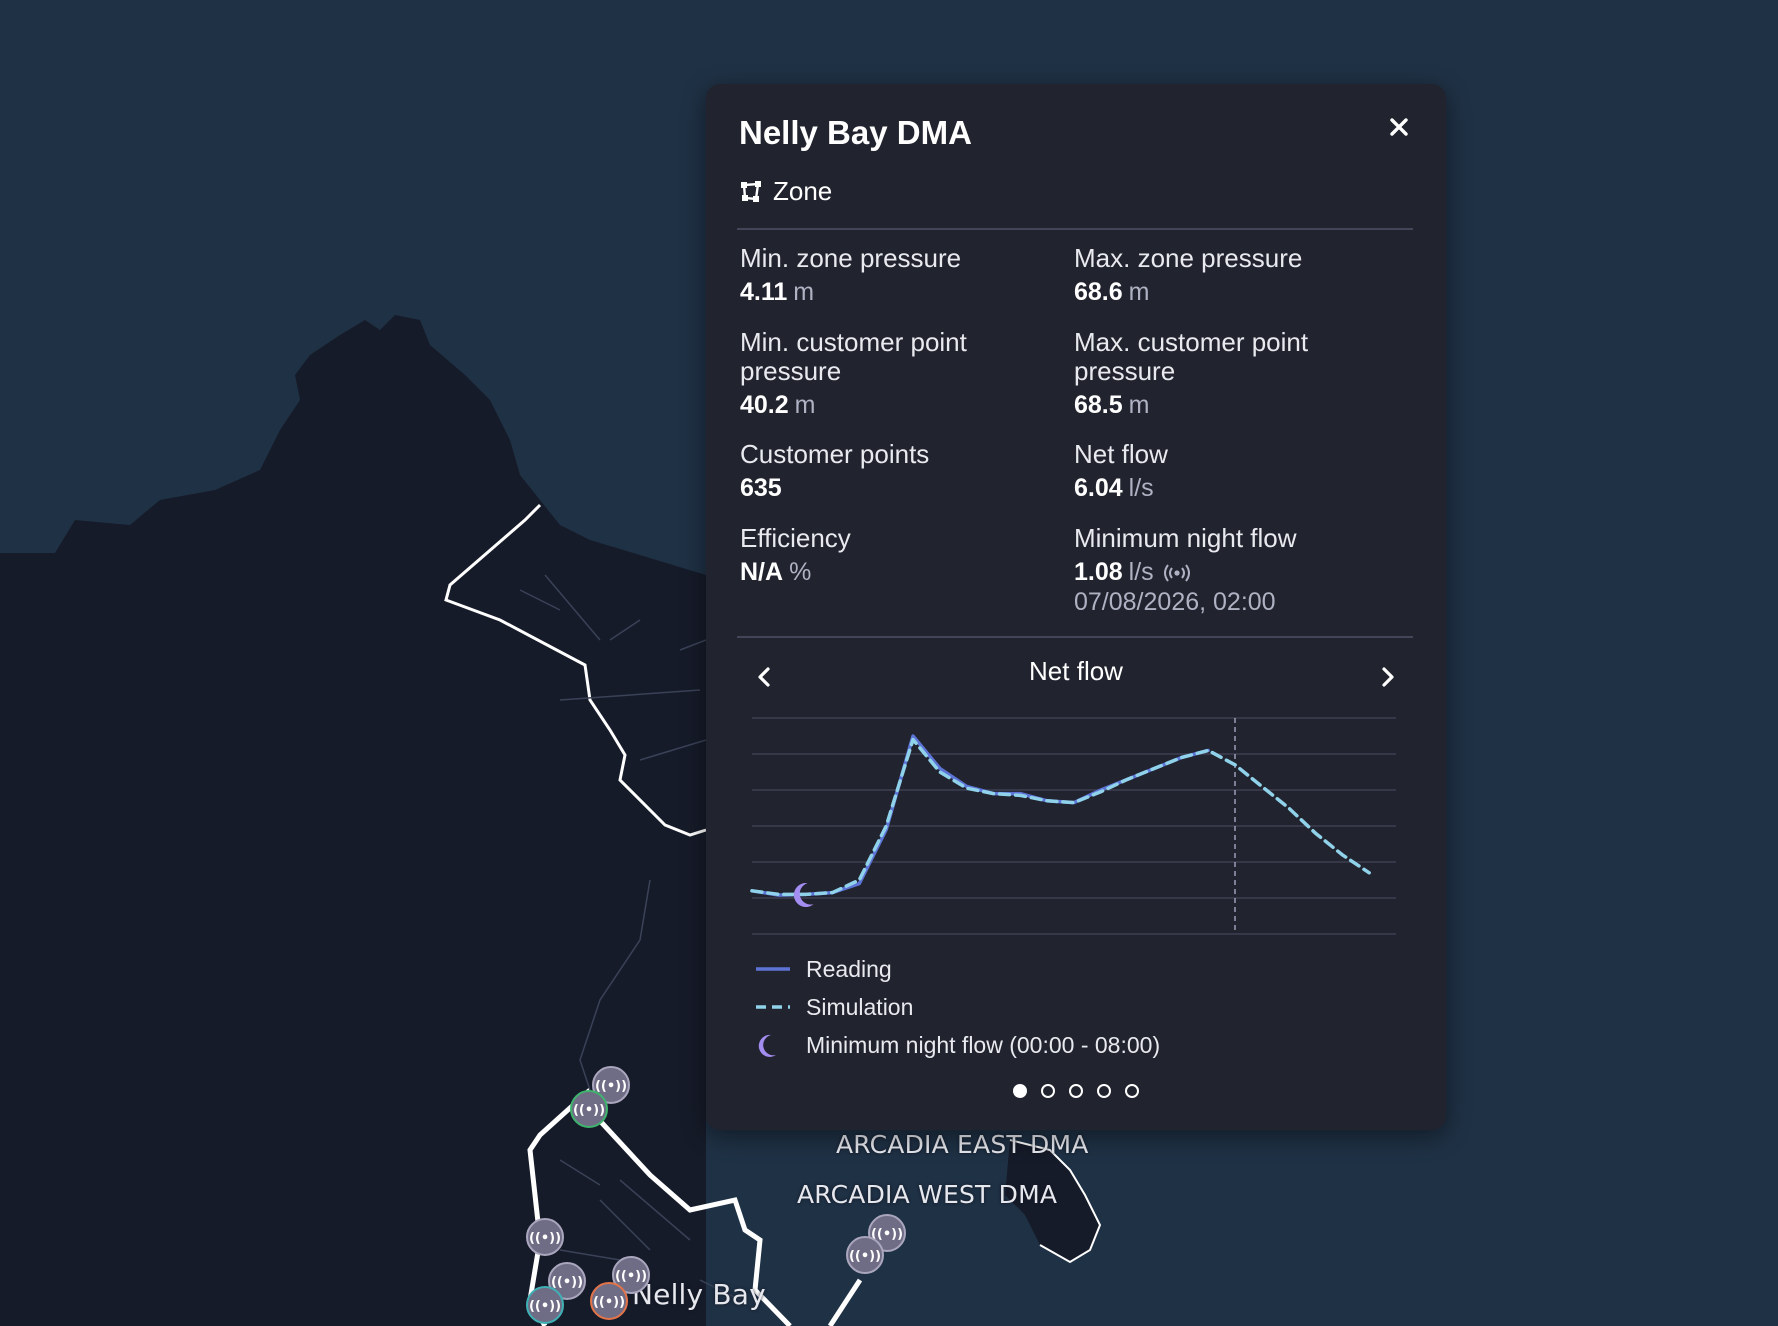  What do you see at coordinates (900, 555) in the screenshot?
I see `metric-efficiency: Efficiency N/A%` at bounding box center [900, 555].